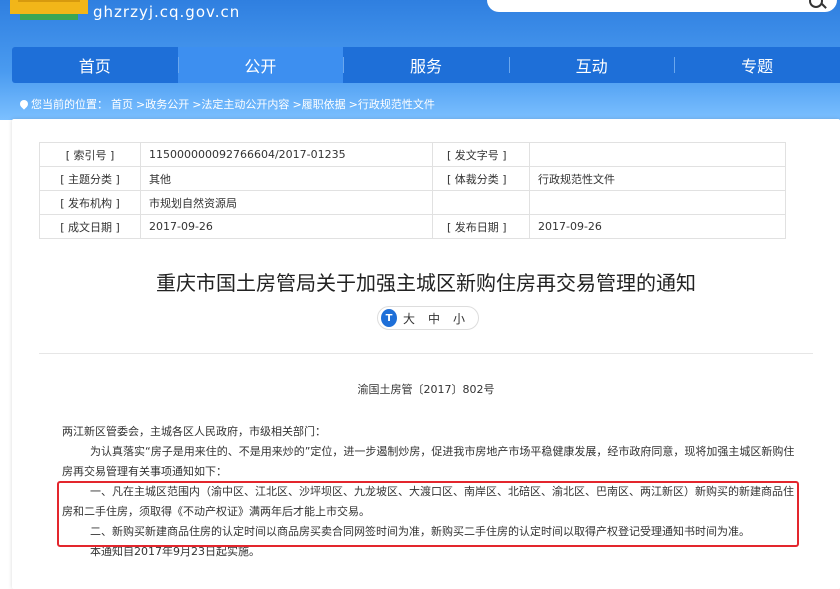 This screenshot has height=589, width=840. I want to click on table-row: [ 发布机构 ] 市规划自然资源局, so click(412, 202).